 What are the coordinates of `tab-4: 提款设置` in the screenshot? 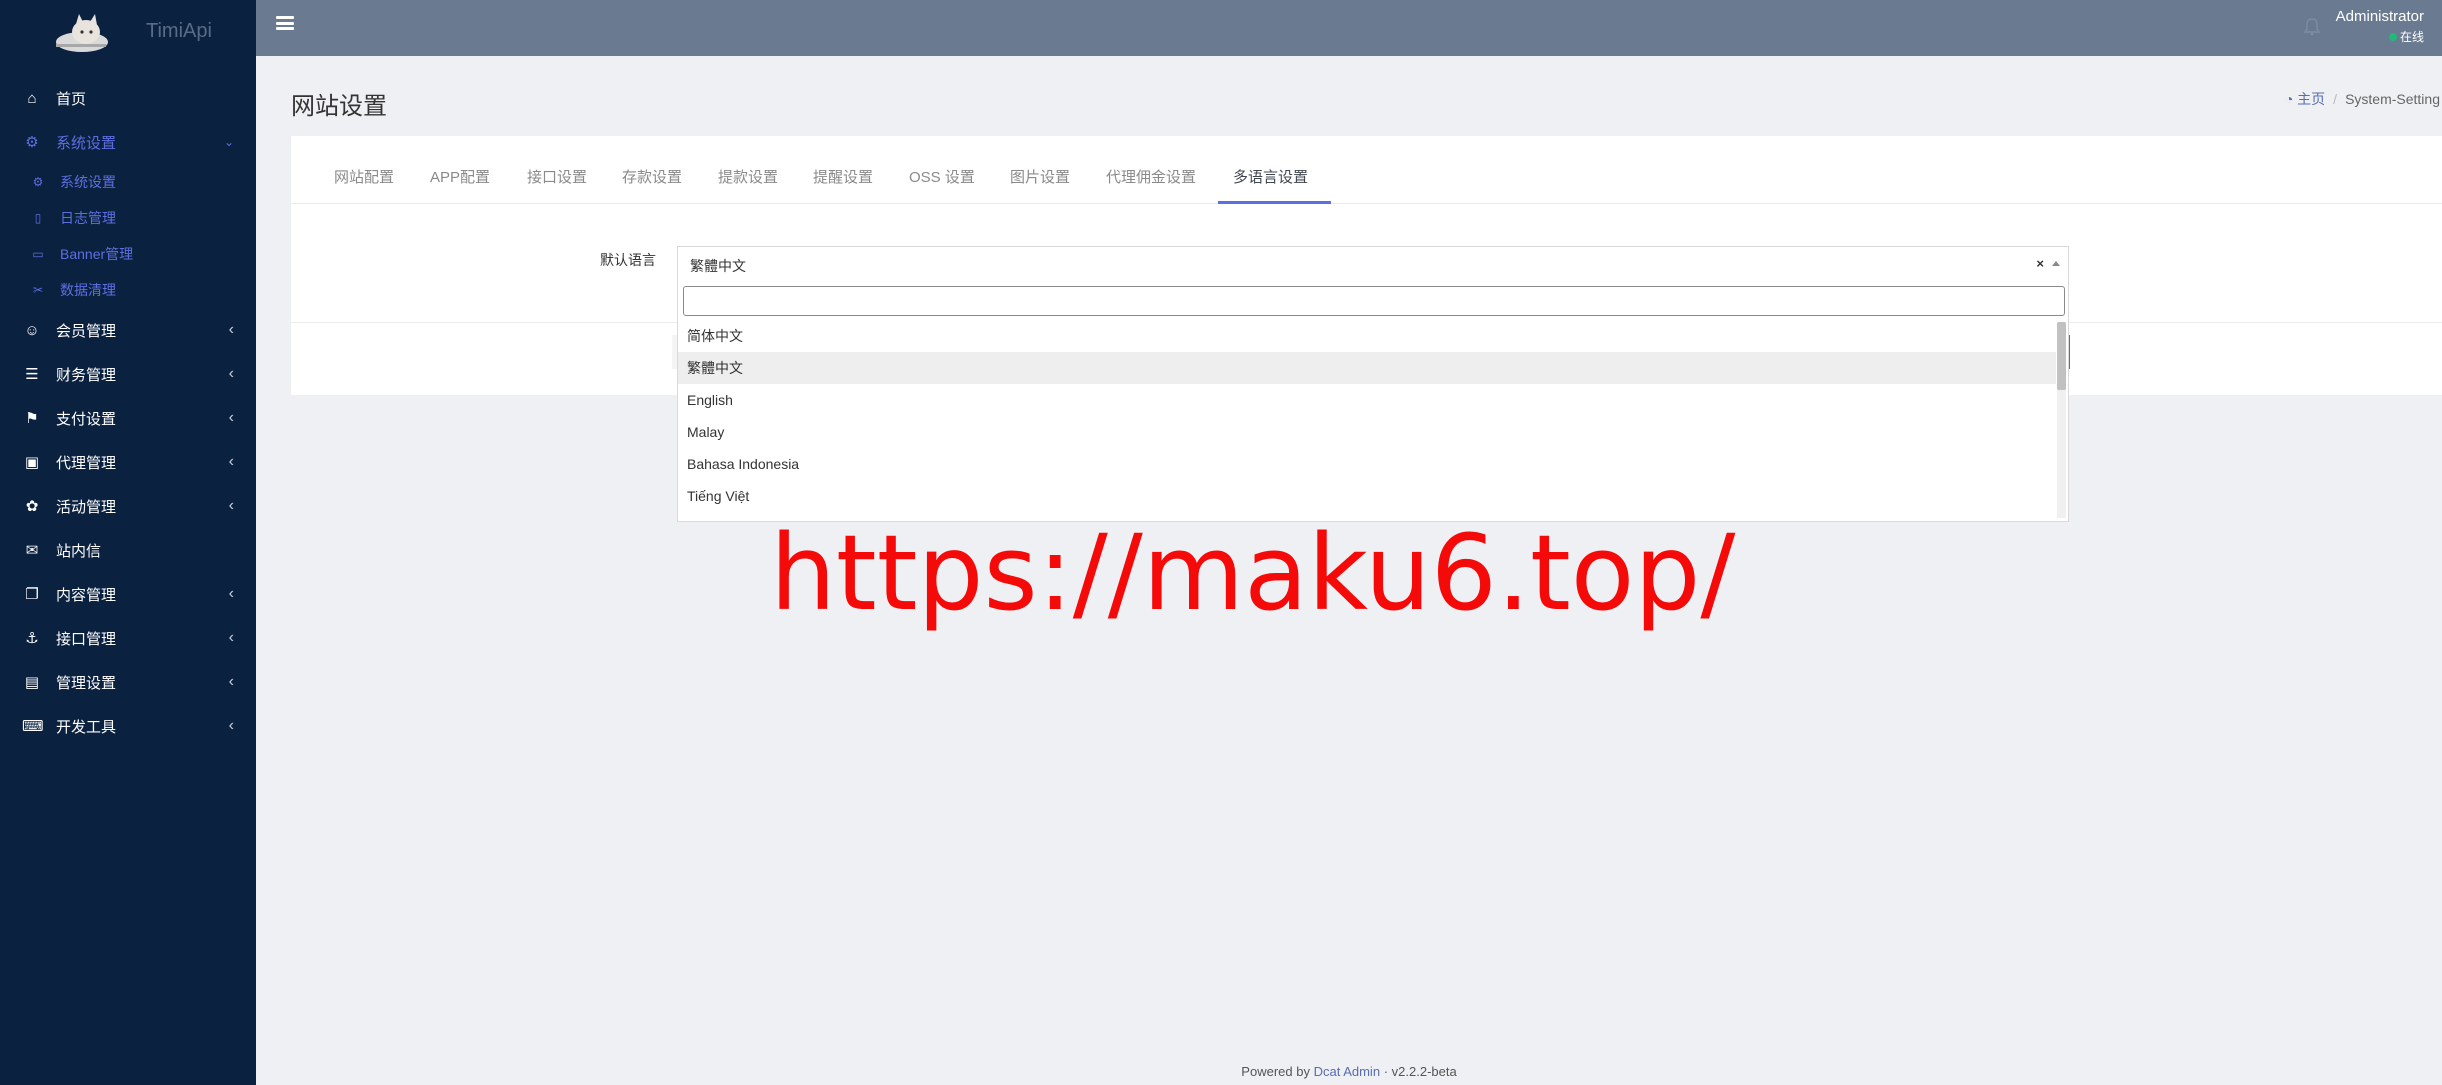 It's located at (748, 176).